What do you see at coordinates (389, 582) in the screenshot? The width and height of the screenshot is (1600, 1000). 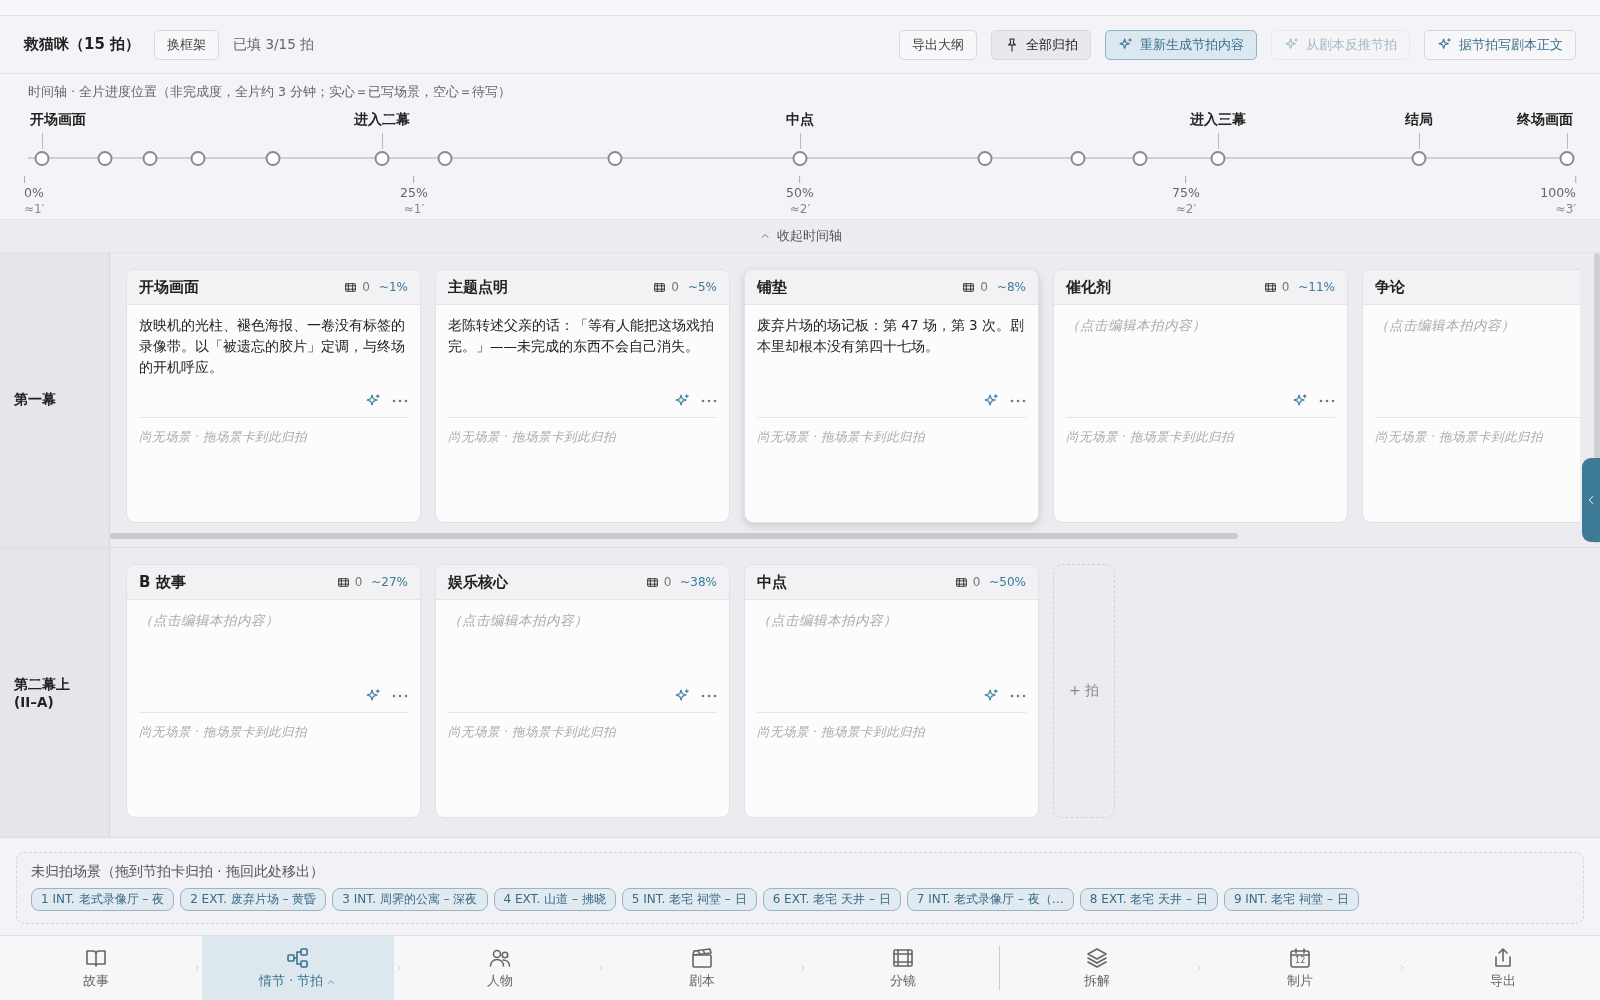 I see `beat-position: ~27%` at bounding box center [389, 582].